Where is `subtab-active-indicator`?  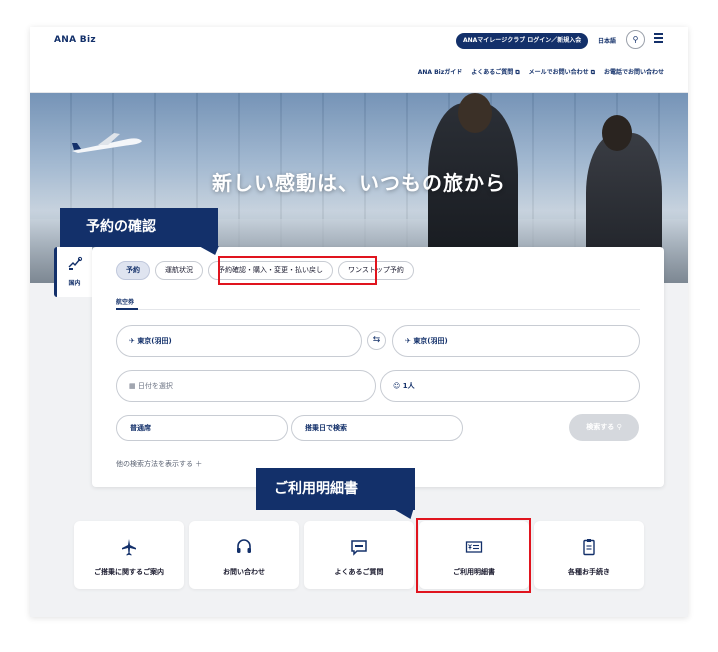 subtab-active-indicator is located at coordinates (127, 309).